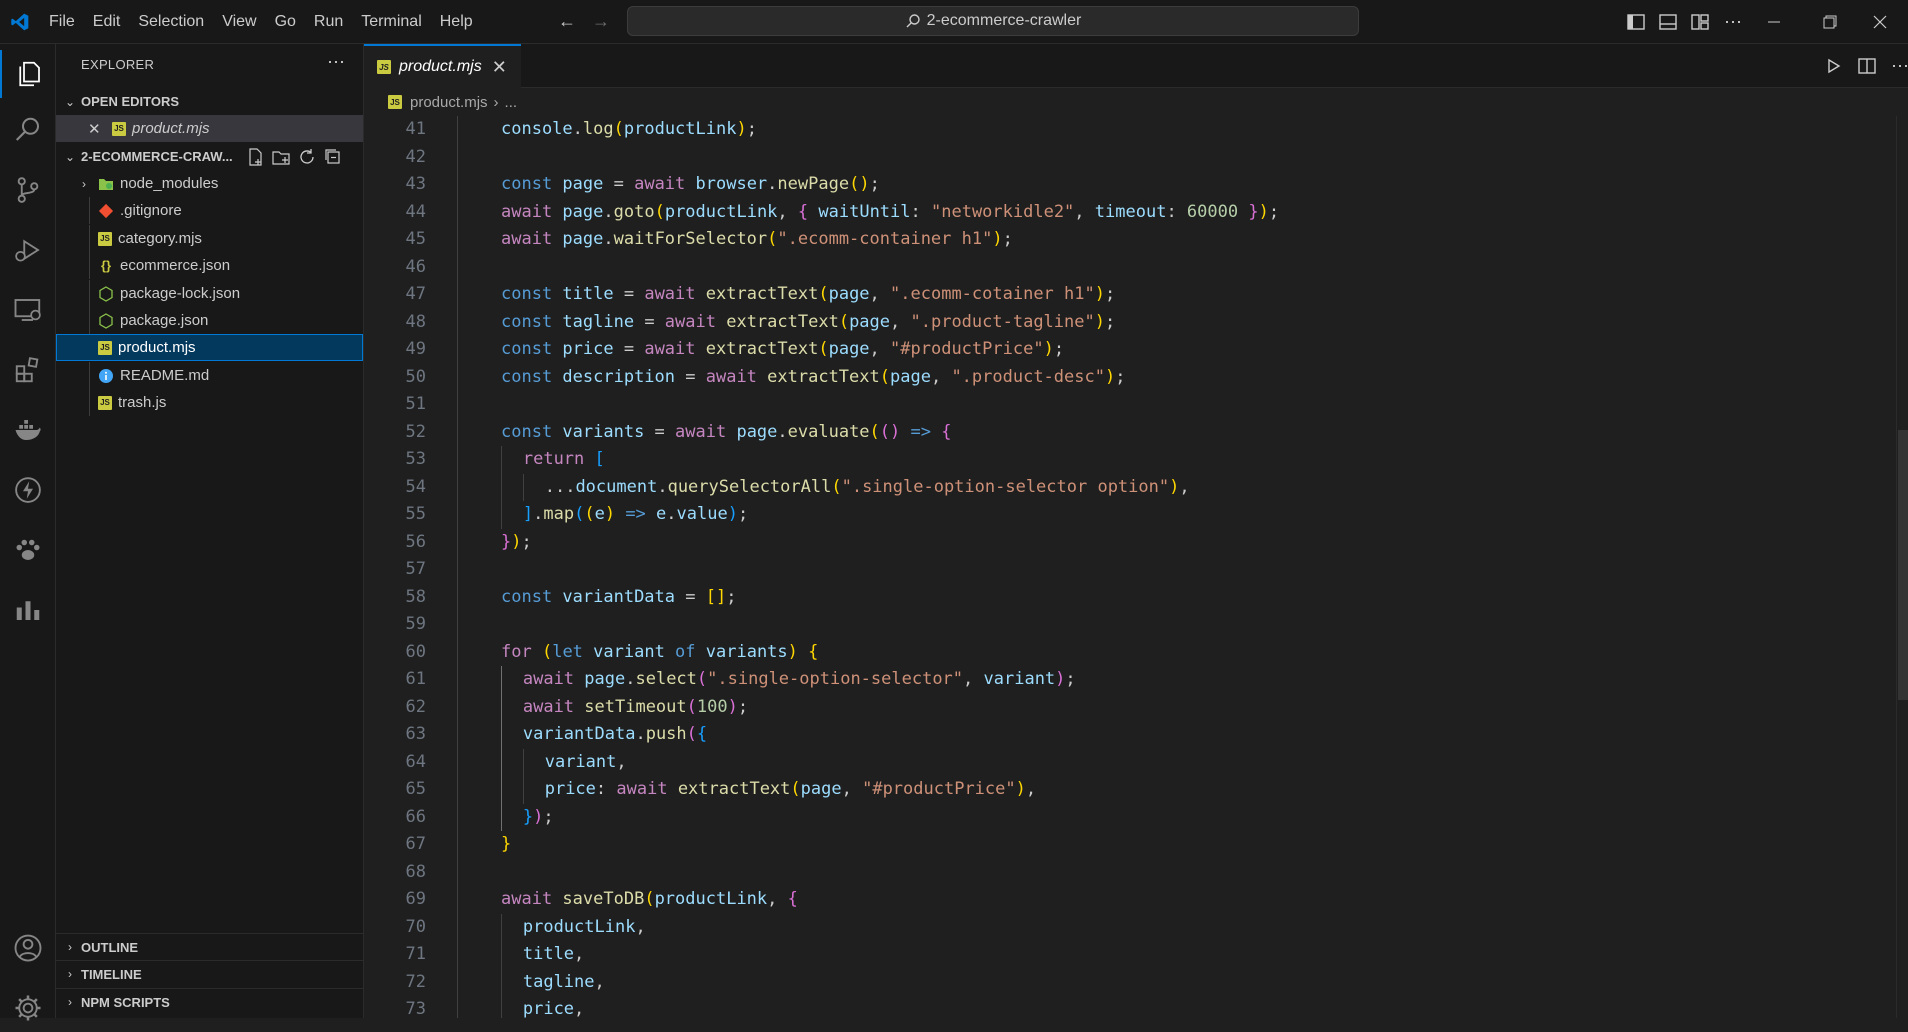 The width and height of the screenshot is (1908, 1032). Describe the element at coordinates (209, 210) in the screenshot. I see `tree-item-gitignore: .gitignore` at that location.